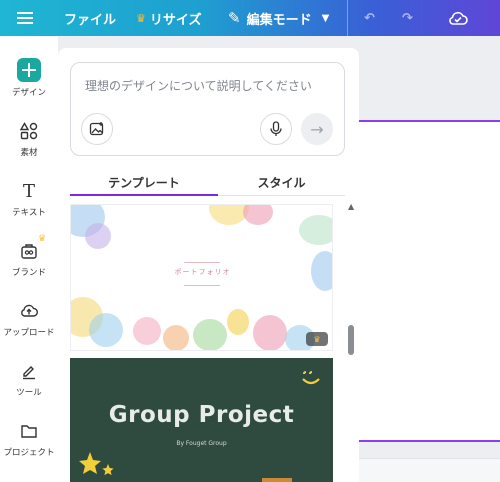 This screenshot has height=482, width=500. Describe the element at coordinates (96, 464) in the screenshot. I see `star-doodle-icon` at that location.